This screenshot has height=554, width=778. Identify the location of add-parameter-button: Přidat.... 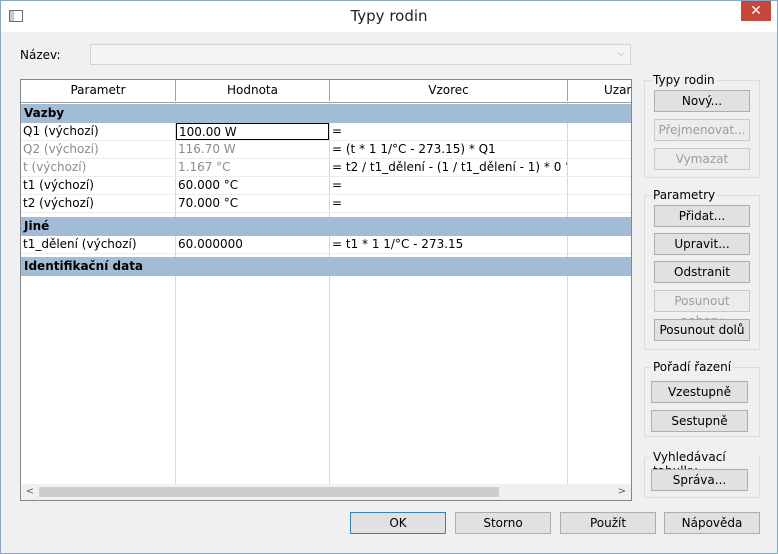
(702, 216).